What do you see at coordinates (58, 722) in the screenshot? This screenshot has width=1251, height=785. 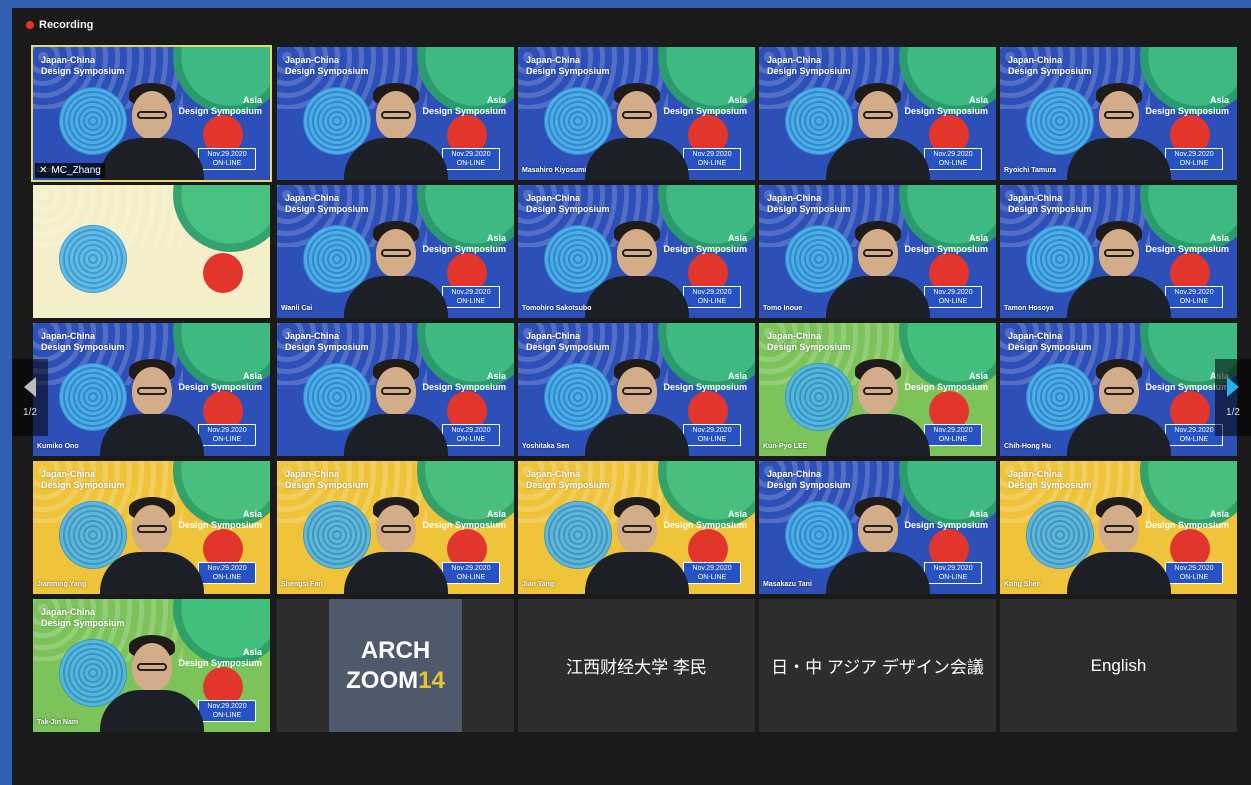 I see `participant-caption: Tak-Jin Nam` at bounding box center [58, 722].